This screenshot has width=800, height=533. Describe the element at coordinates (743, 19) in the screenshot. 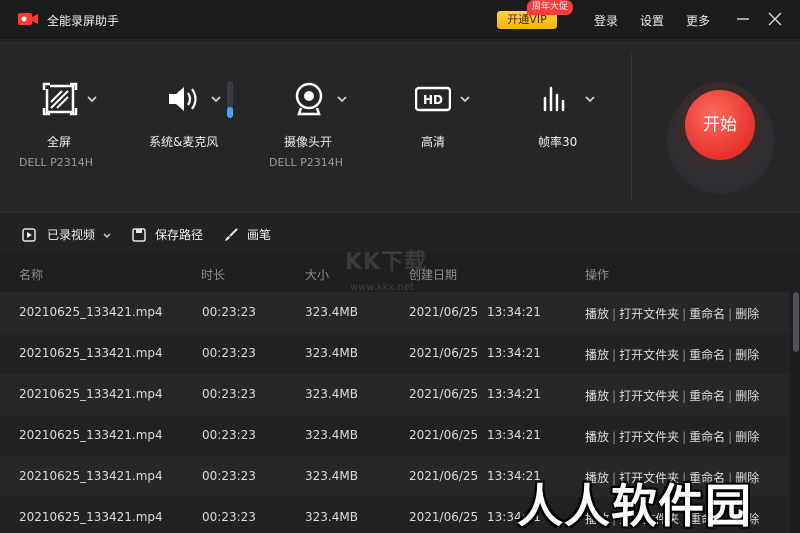

I see `minimize-icon` at that location.